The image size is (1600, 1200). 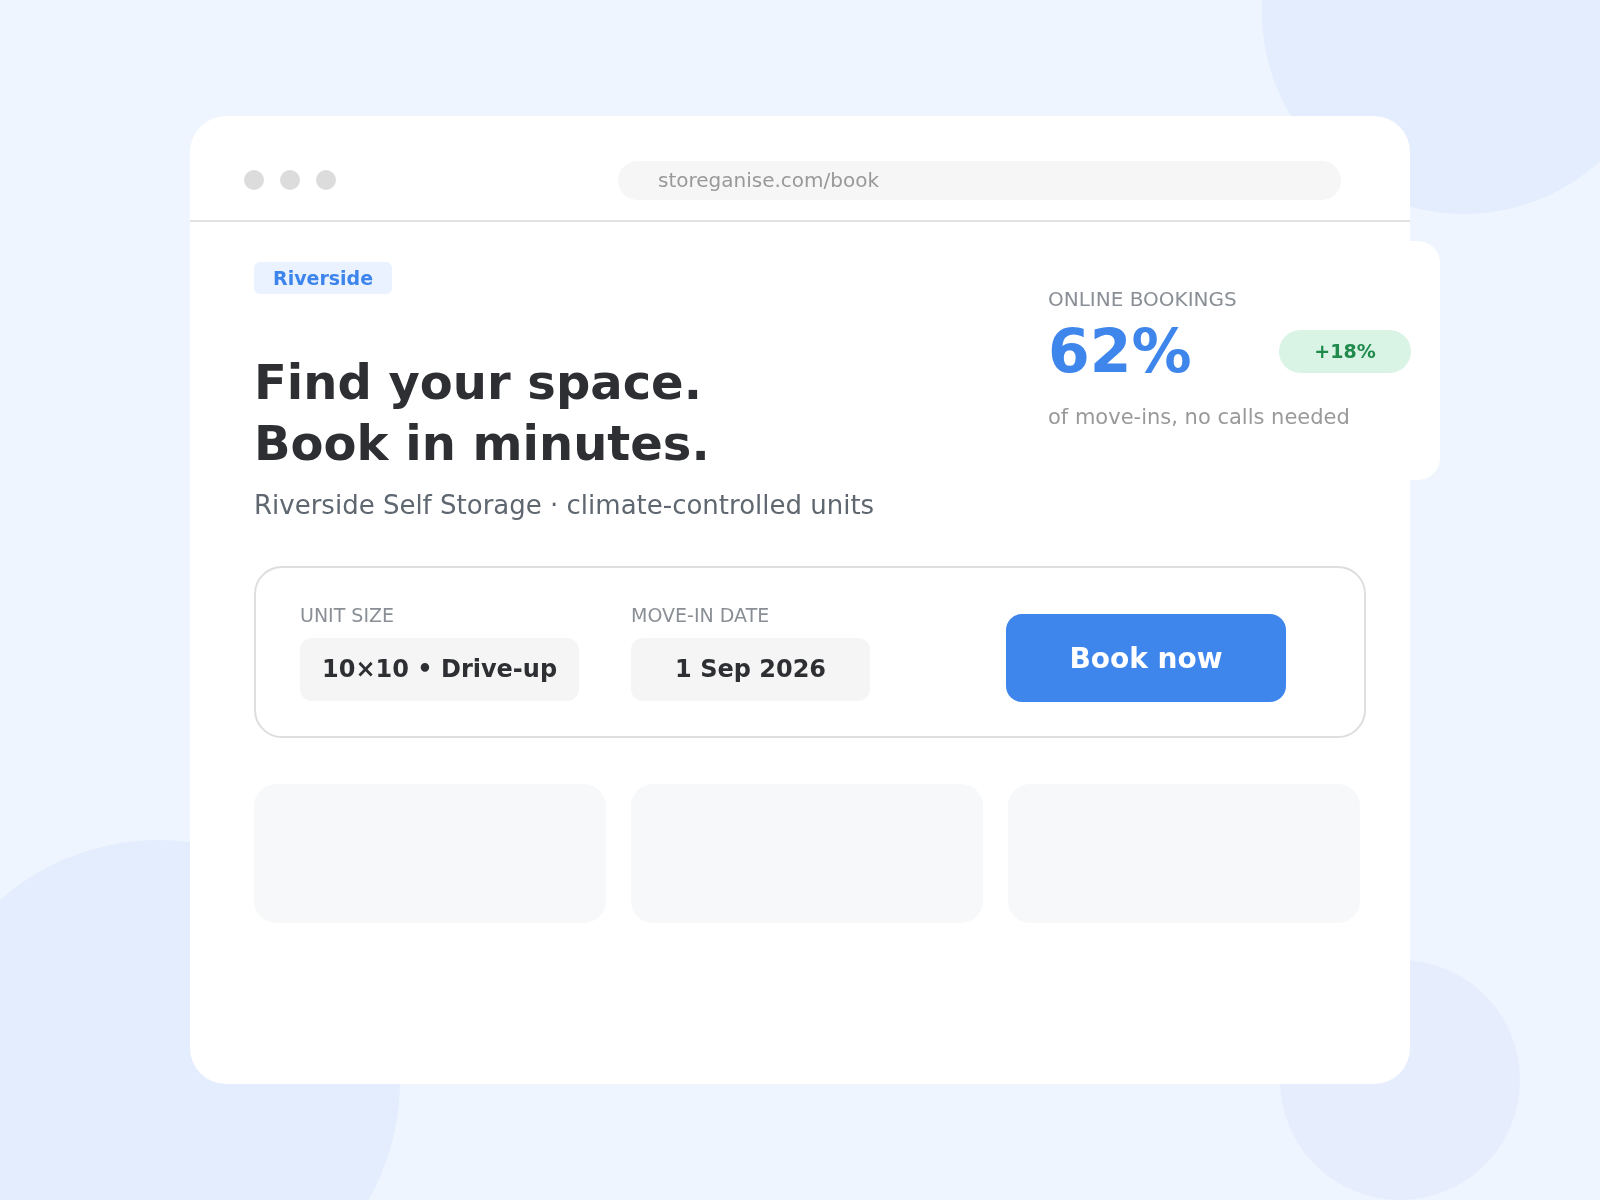 What do you see at coordinates (565, 505) in the screenshot?
I see `subtitle: Riverside Self Storage · climate-controlled units` at bounding box center [565, 505].